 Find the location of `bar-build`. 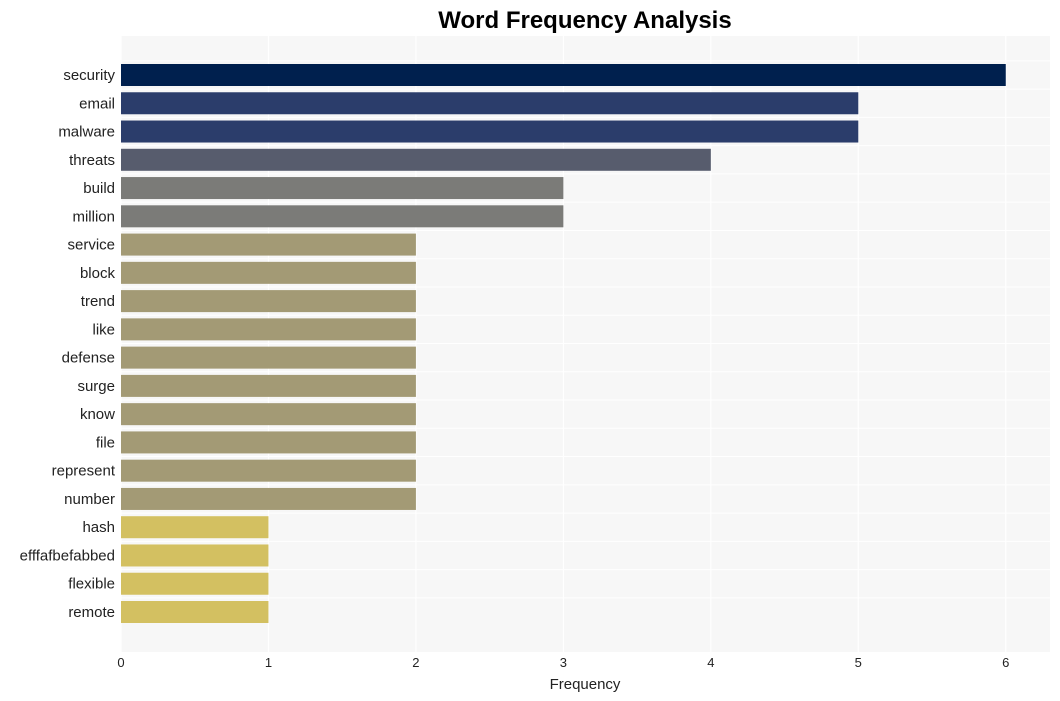

bar-build is located at coordinates (342, 188).